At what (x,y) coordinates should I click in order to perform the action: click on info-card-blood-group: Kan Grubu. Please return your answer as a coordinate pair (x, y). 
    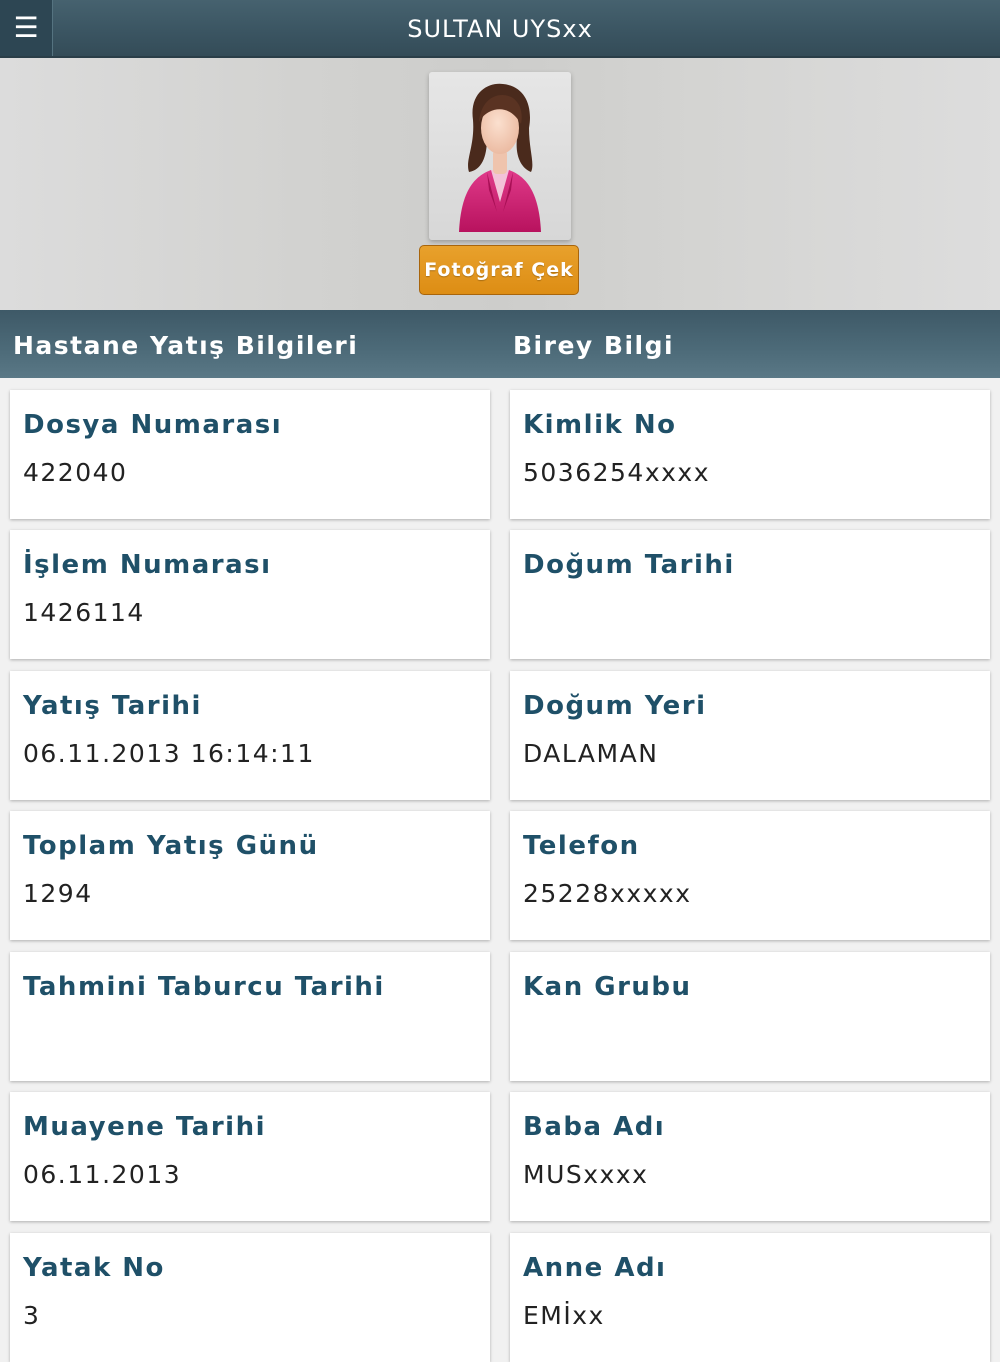
    Looking at the image, I should click on (750, 1016).